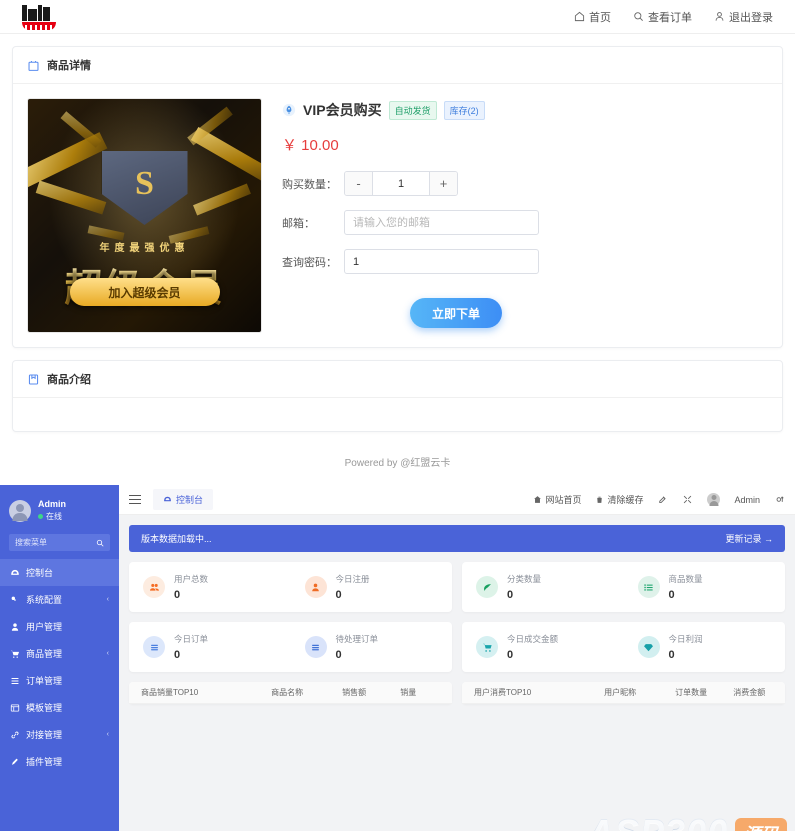  What do you see at coordinates (397, 463) in the screenshot?
I see `shop-footer: Powered by @红盟云卡` at bounding box center [397, 463].